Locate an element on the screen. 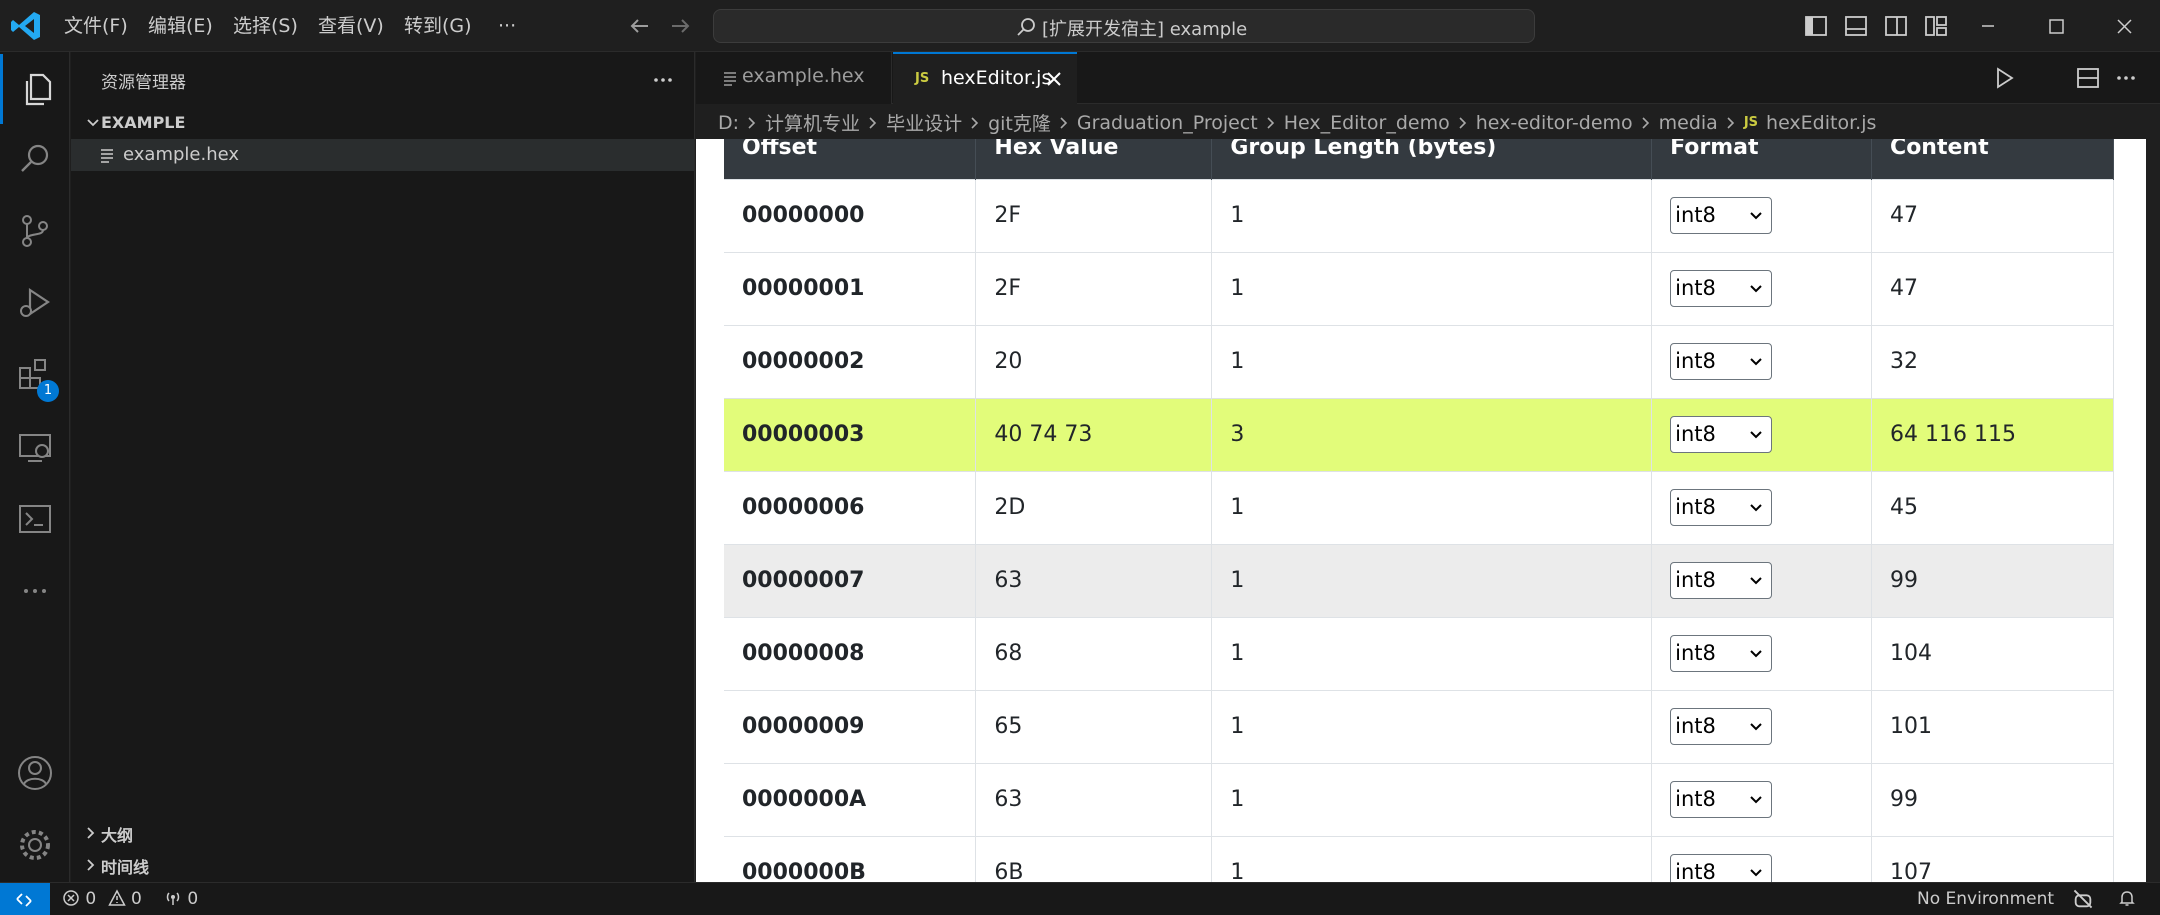 Image resolution: width=2160 pixels, height=915 pixels. run-icon is located at coordinates (2004, 78).